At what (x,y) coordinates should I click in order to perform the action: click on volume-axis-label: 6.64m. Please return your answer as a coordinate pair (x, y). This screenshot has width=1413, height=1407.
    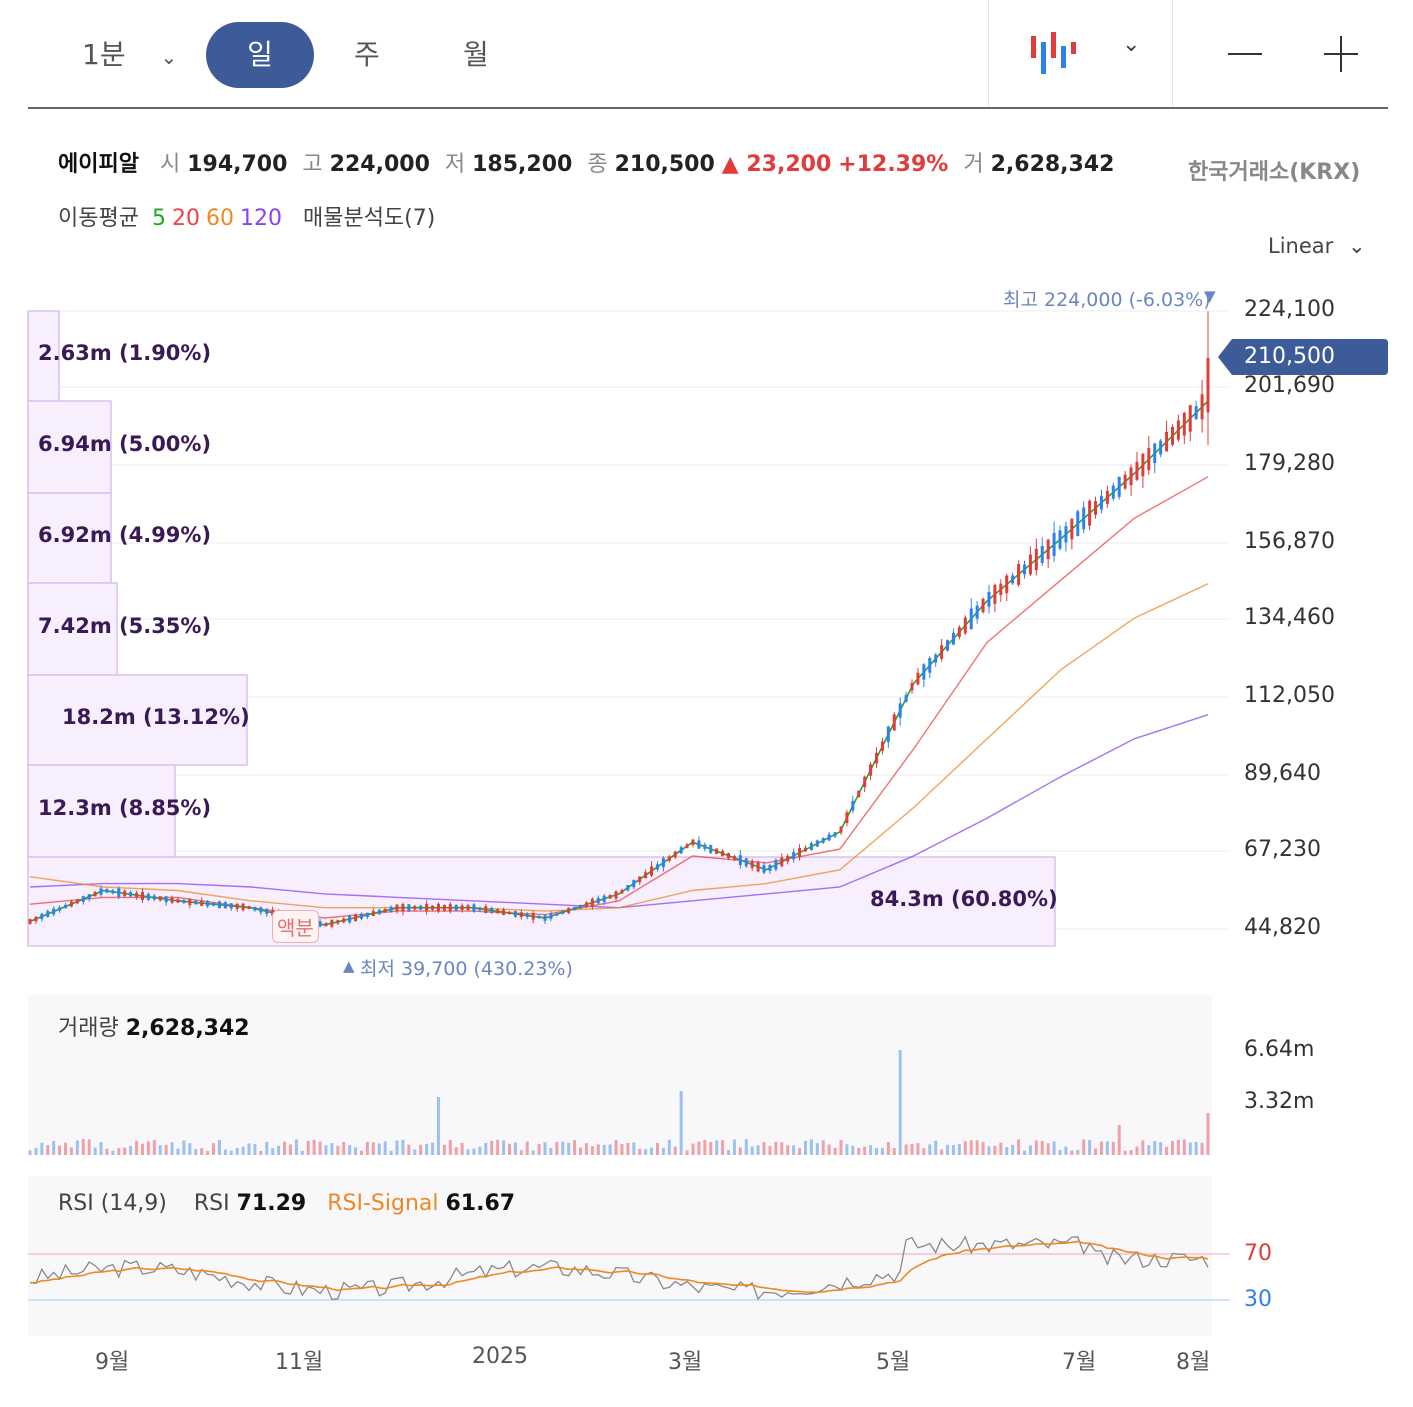
    Looking at the image, I should click on (1279, 1049).